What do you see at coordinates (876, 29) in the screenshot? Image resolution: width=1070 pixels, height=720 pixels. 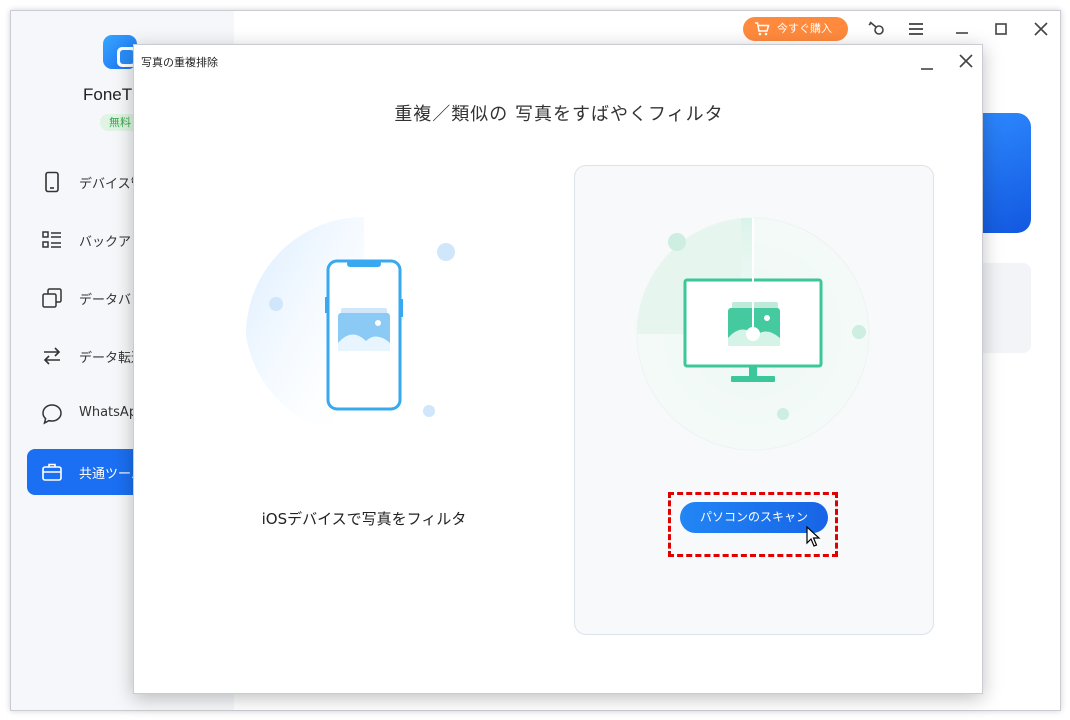 I see `key-icon` at bounding box center [876, 29].